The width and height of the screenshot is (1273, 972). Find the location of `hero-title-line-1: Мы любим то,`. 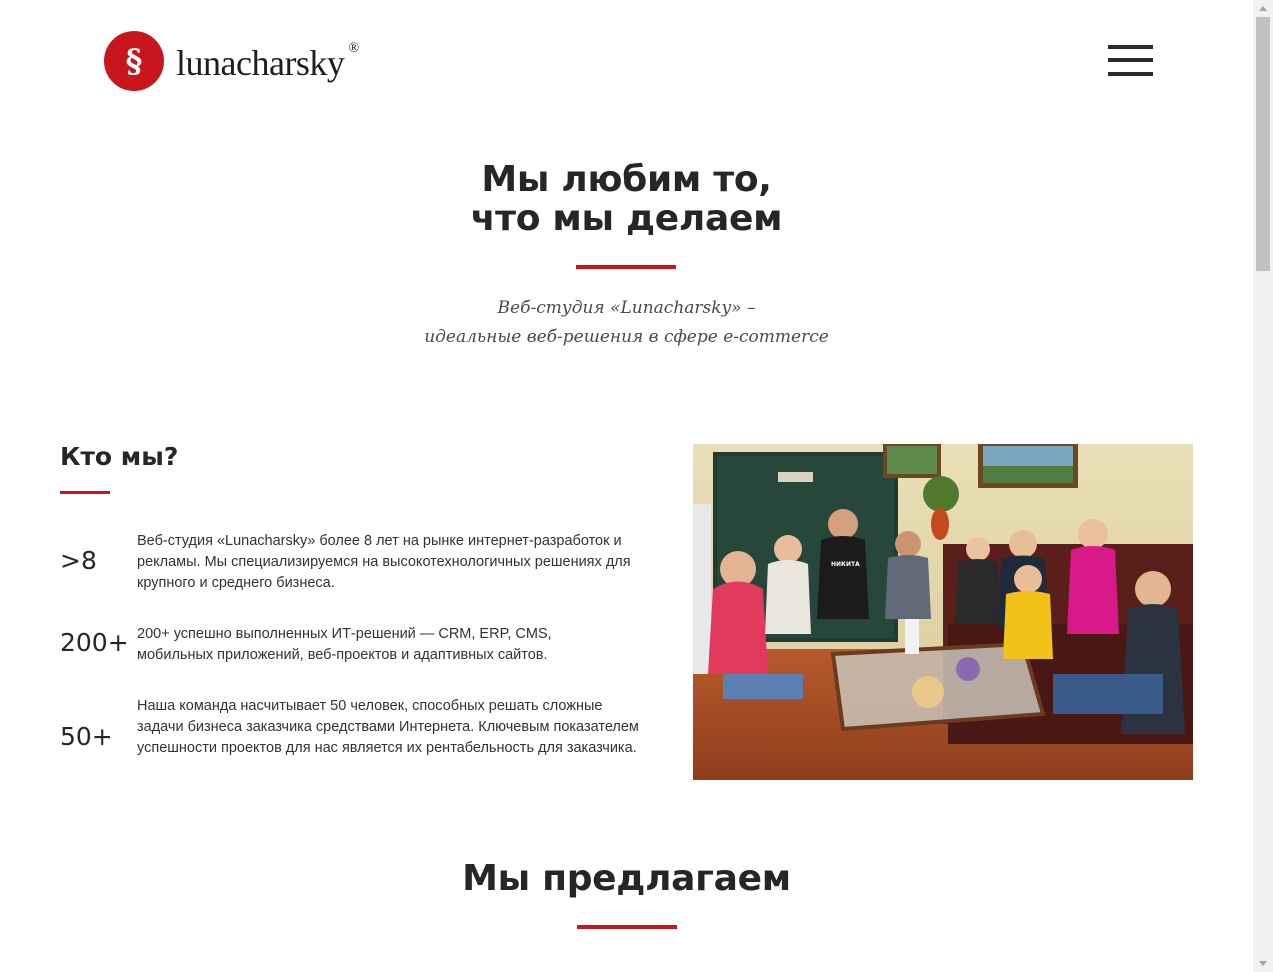

hero-title-line-1: Мы любим то, is located at coordinates (626, 179).